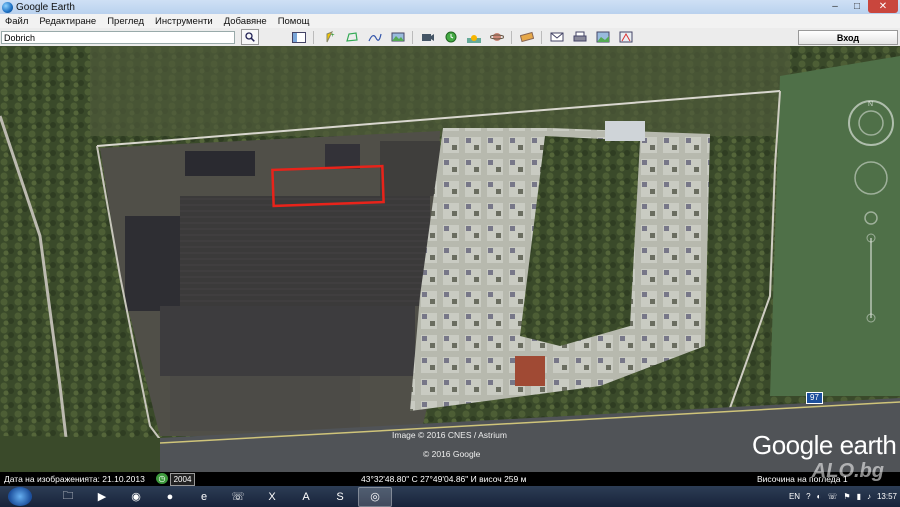  Describe the element at coordinates (449, 435) in the screenshot. I see `imagery-copyright: Image © 2016 CNES / Astrium` at that location.